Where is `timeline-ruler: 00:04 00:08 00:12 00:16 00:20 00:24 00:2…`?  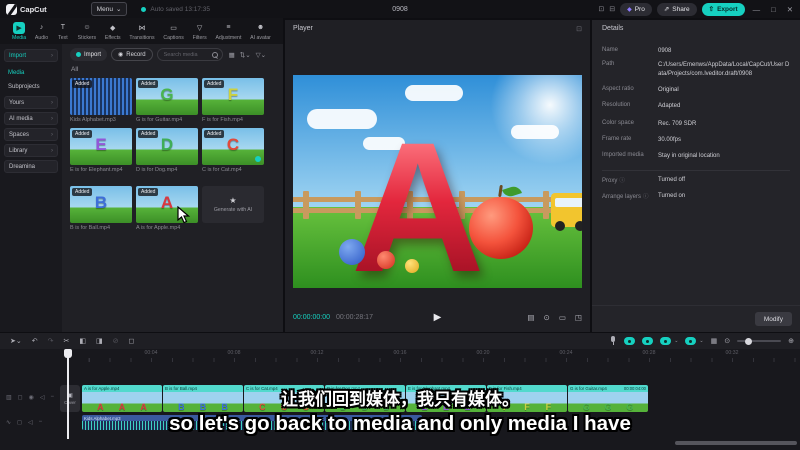 timeline-ruler: 00:04 00:08 00:12 00:16 00:20 00:24 00:2… is located at coordinates (430, 355).